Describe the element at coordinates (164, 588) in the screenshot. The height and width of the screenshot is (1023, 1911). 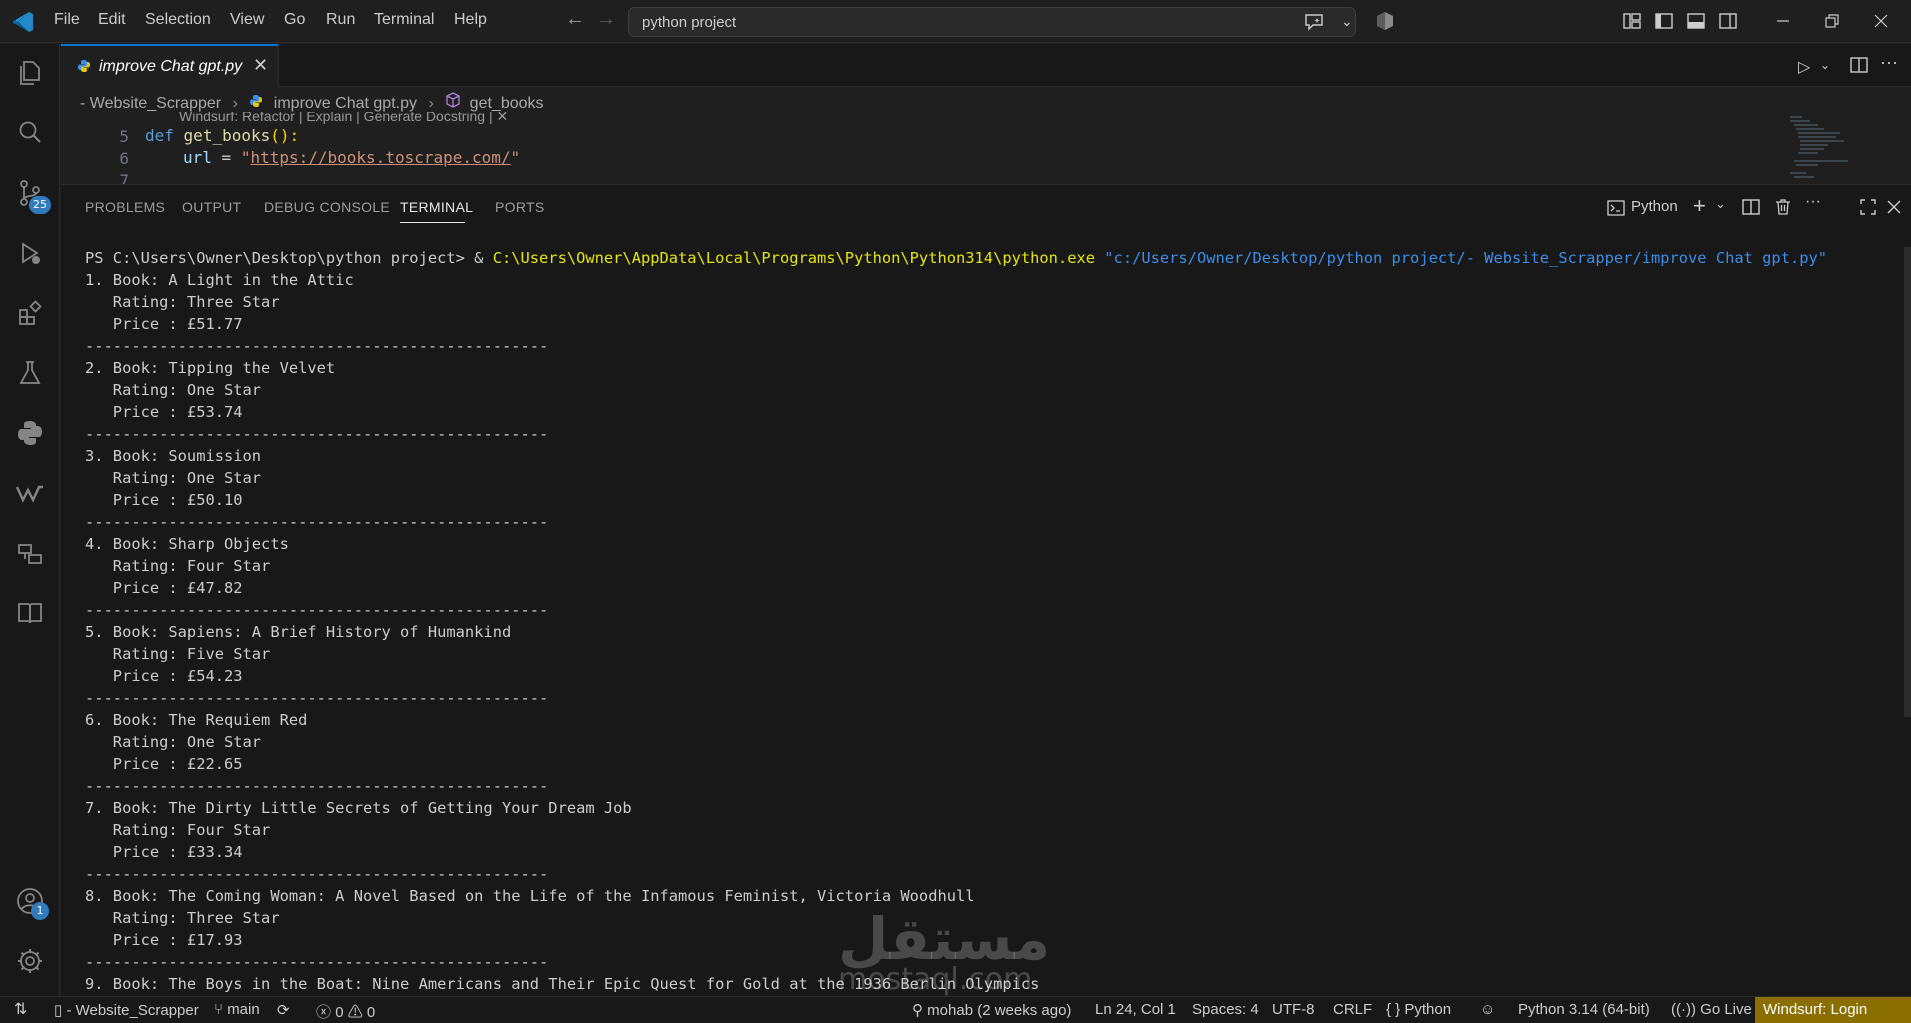
I see `book-price: Price : £47.82` at that location.